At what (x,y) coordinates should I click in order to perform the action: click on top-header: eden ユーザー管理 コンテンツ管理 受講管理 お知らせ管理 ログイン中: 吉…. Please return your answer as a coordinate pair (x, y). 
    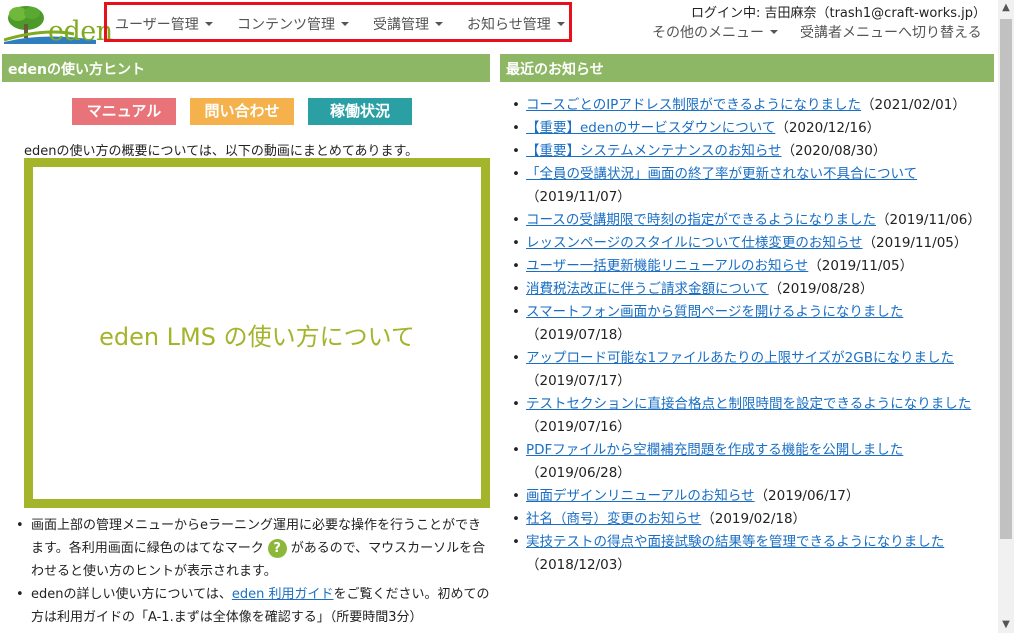
    Looking at the image, I should click on (499, 23).